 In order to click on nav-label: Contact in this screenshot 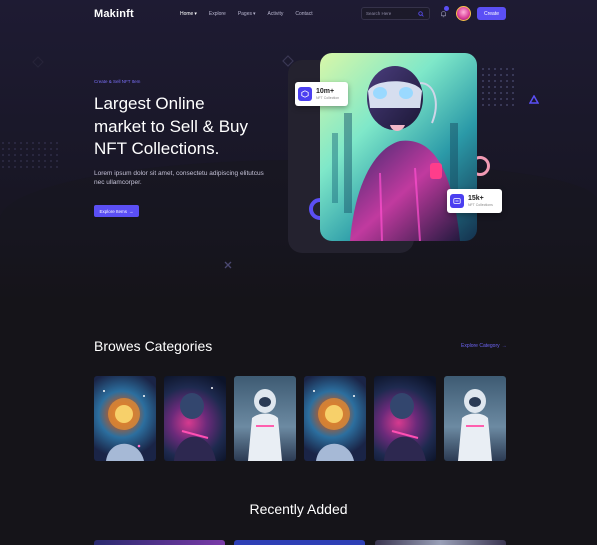, I will do `click(304, 14)`.